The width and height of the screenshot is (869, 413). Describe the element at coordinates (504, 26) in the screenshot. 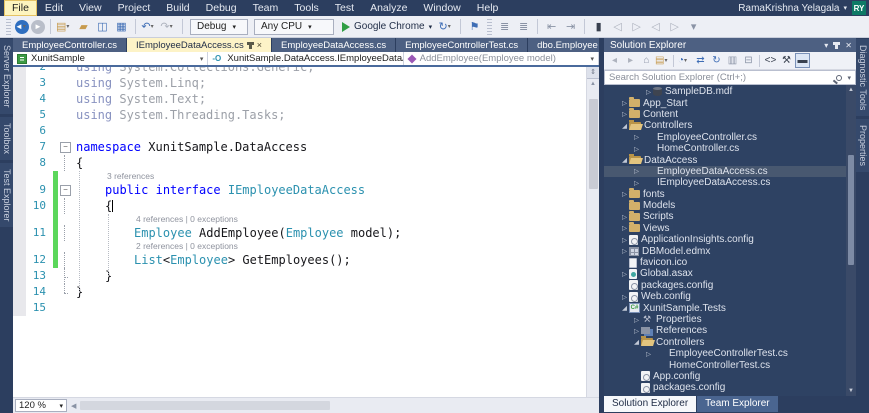

I see `line-comment-button: ≣` at that location.